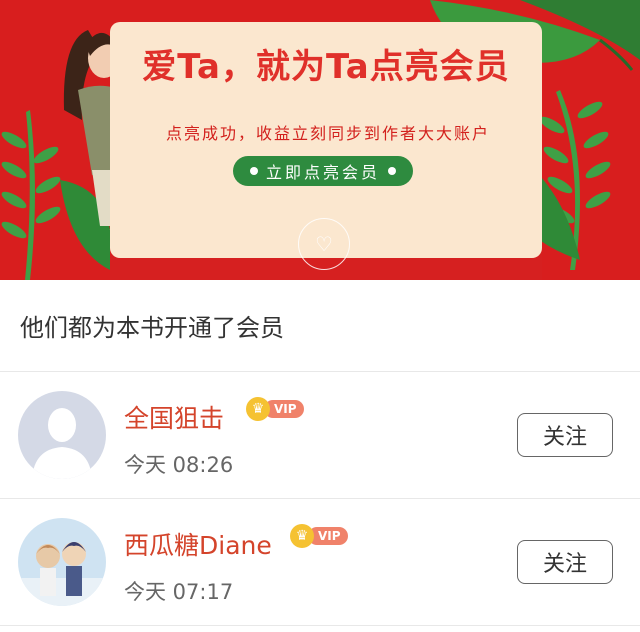 This screenshot has height=632, width=640. What do you see at coordinates (62, 562) in the screenshot?
I see `user-avatar` at bounding box center [62, 562].